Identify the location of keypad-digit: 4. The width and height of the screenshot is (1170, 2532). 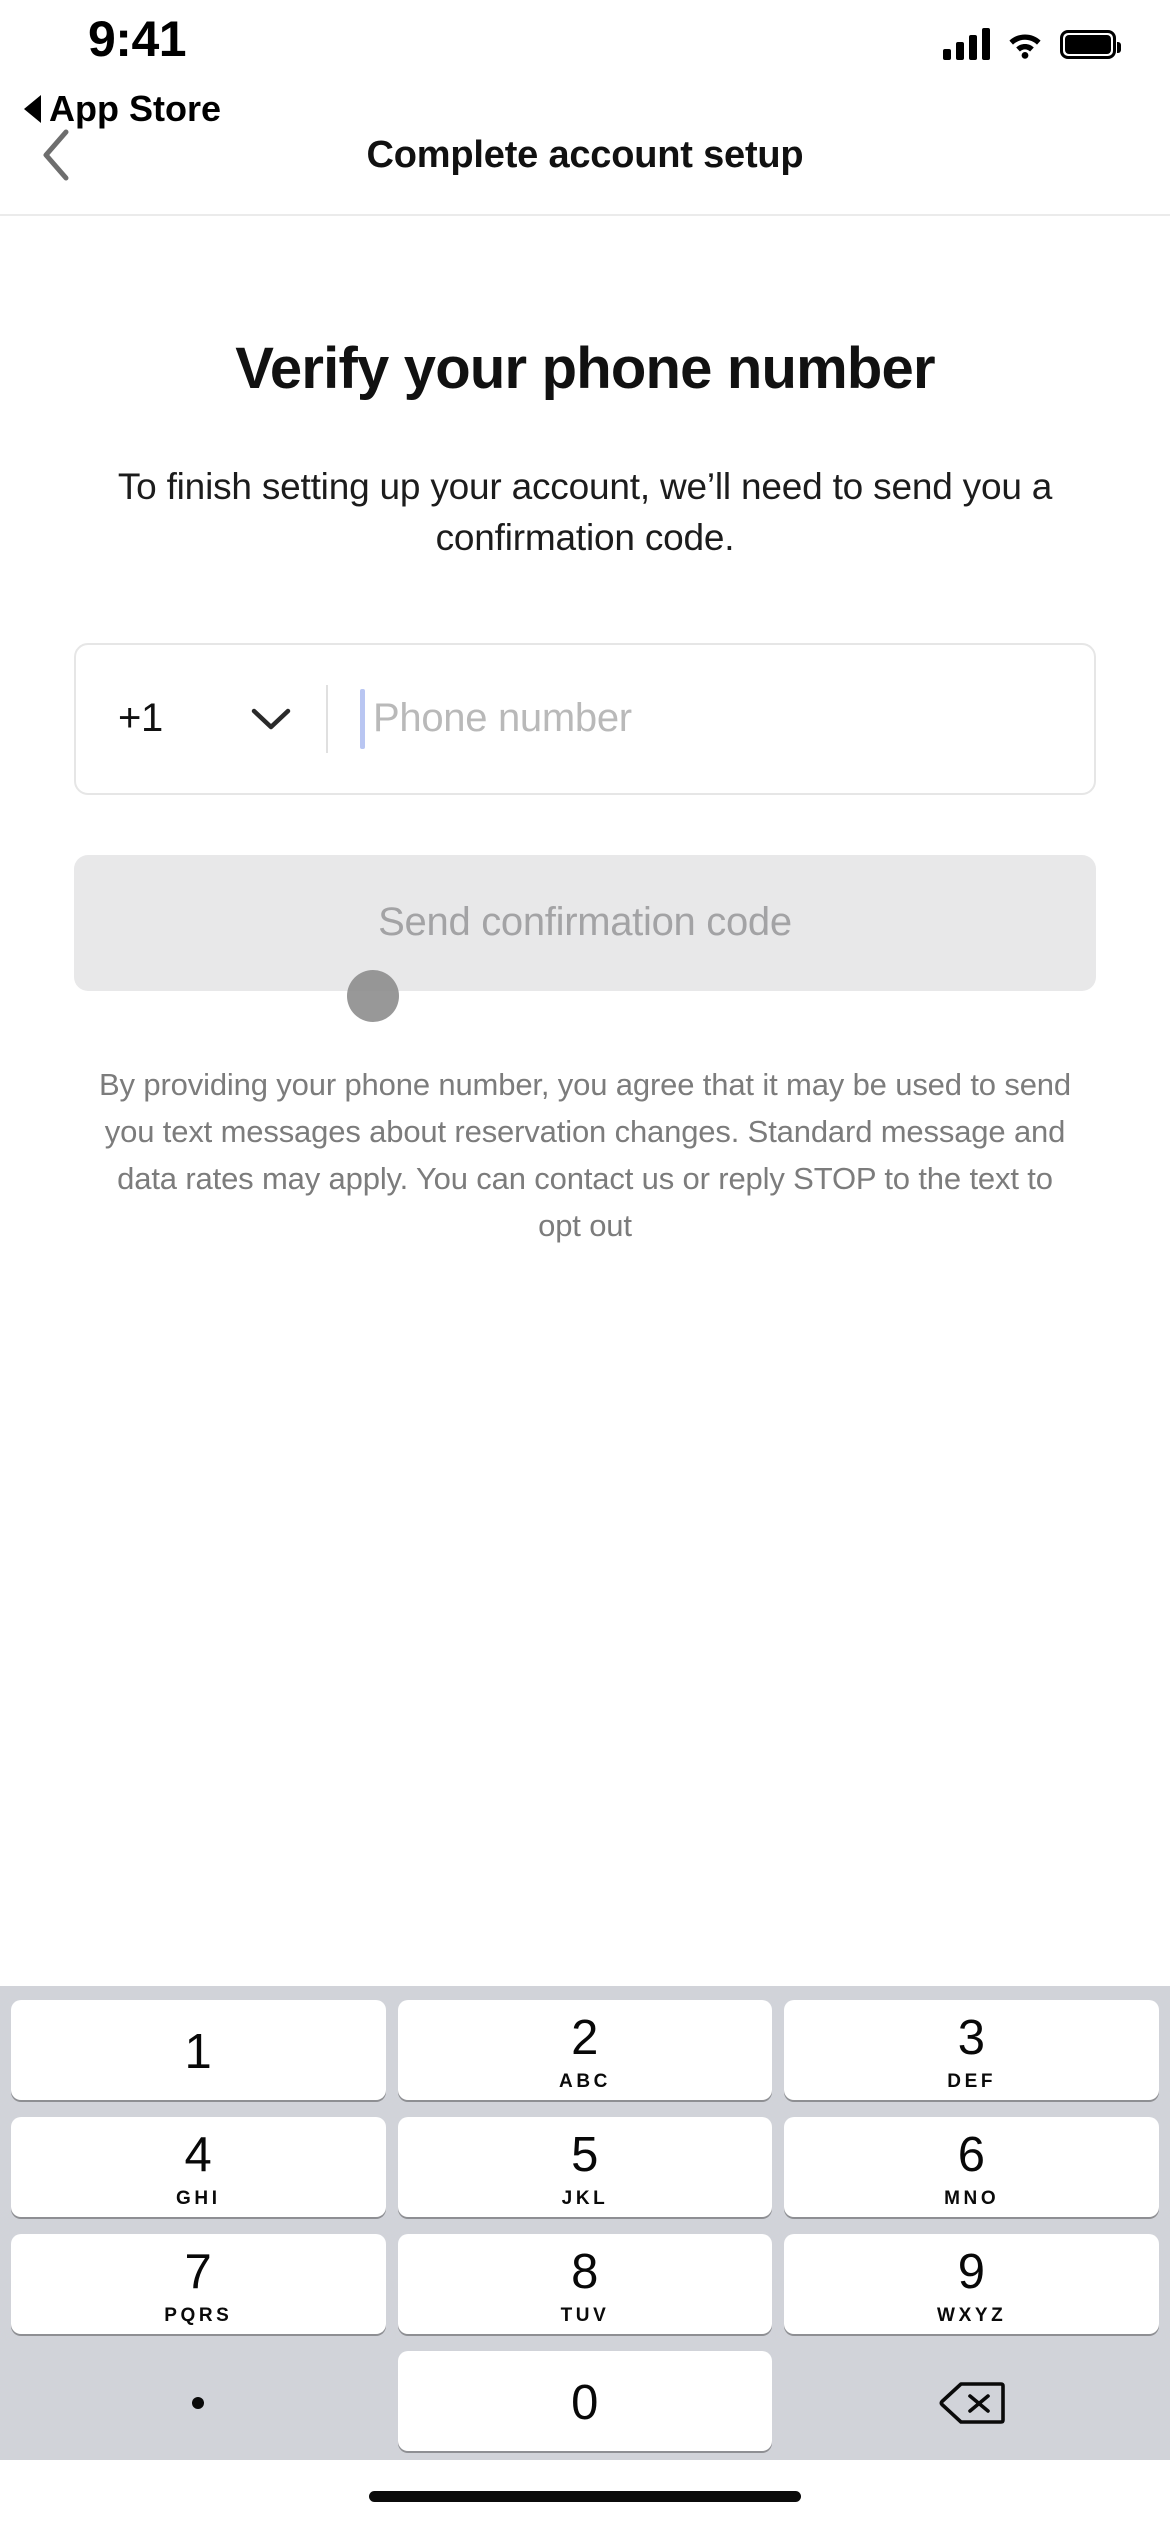
(198, 2154).